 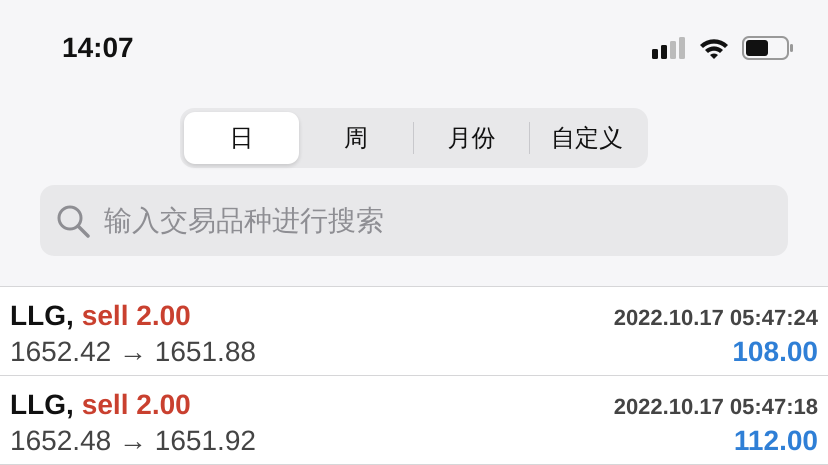 I want to click on period-tab: 自定义, so click(x=587, y=138).